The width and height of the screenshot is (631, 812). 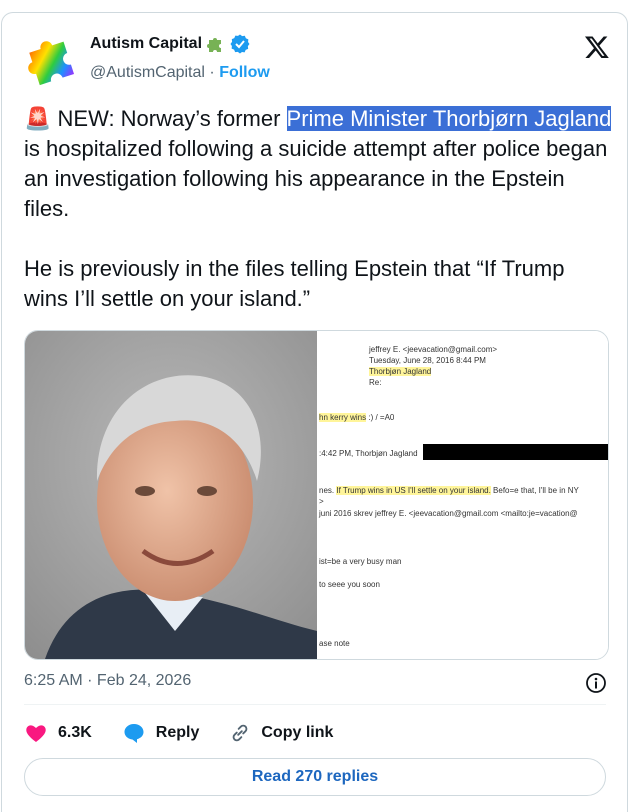 What do you see at coordinates (315, 777) in the screenshot?
I see `read-replies-button: Read 270 replies` at bounding box center [315, 777].